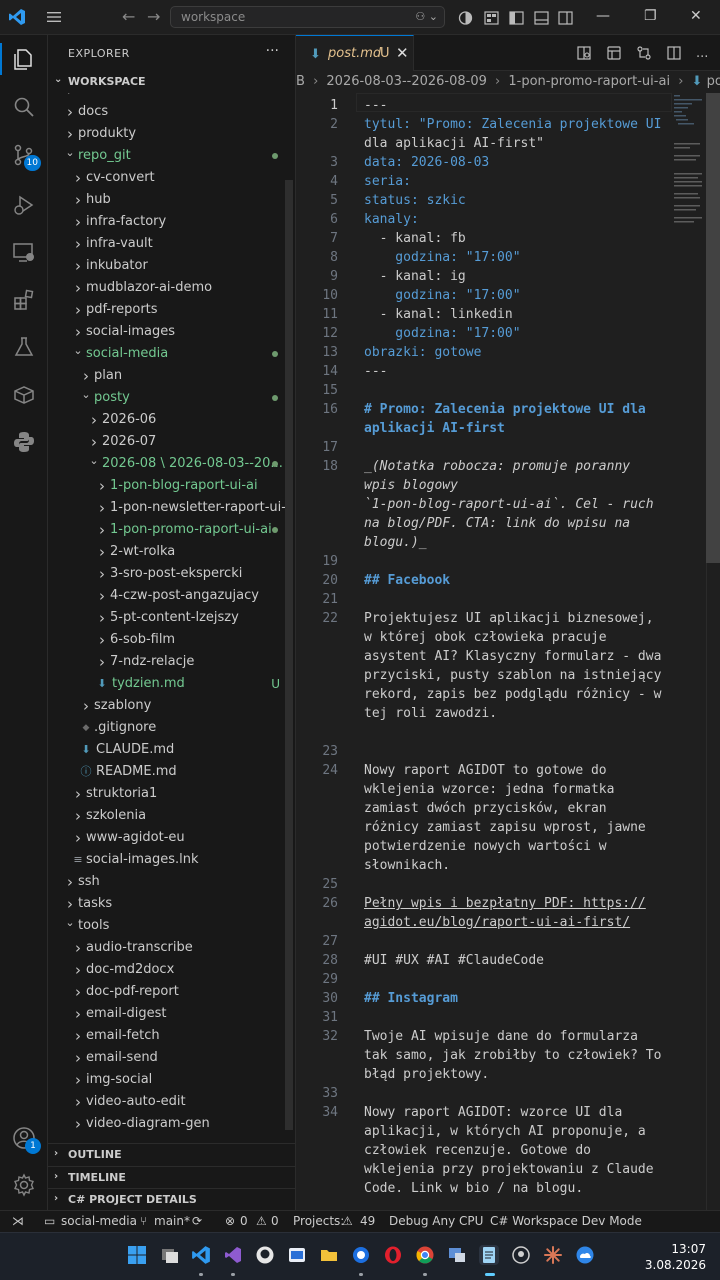  Describe the element at coordinates (26, 1140) in the screenshot. I see `accounts-icon: 1` at that location.